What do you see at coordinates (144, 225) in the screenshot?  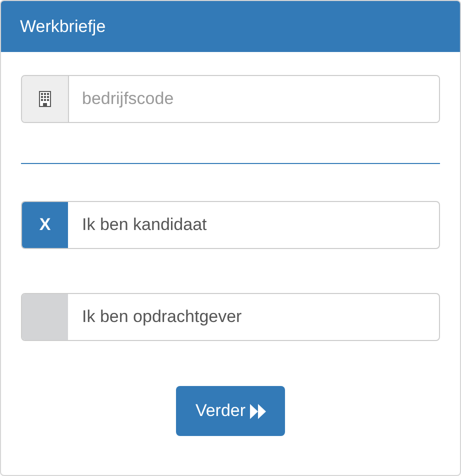 I see `role-label: Ik ben kandidaat` at bounding box center [144, 225].